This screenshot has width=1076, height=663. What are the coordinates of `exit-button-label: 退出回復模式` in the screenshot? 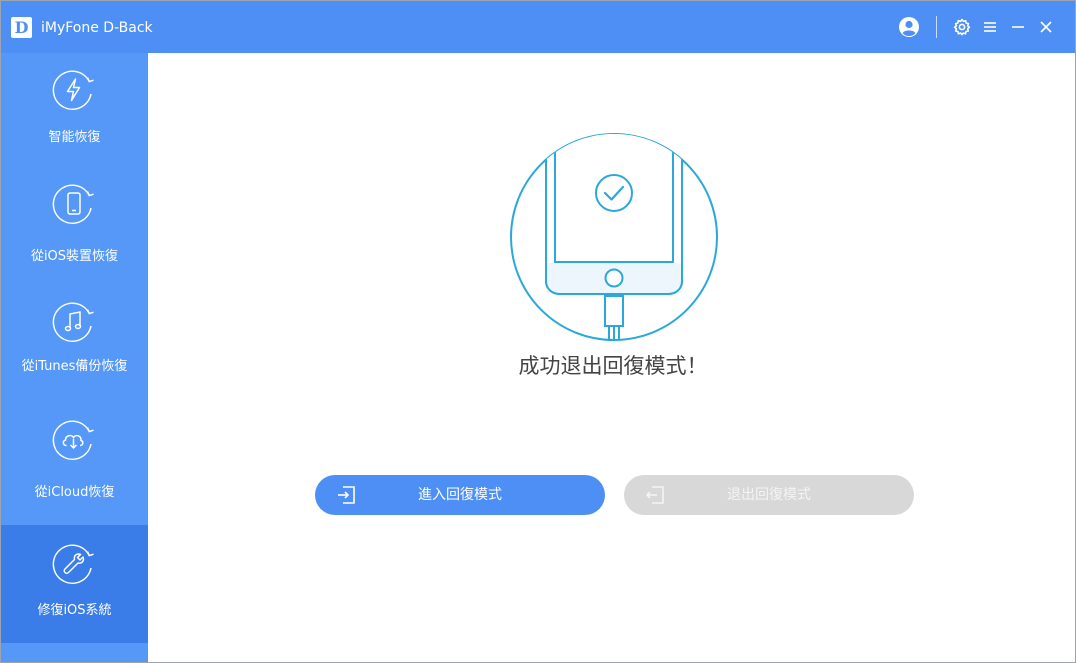 It's located at (769, 495).